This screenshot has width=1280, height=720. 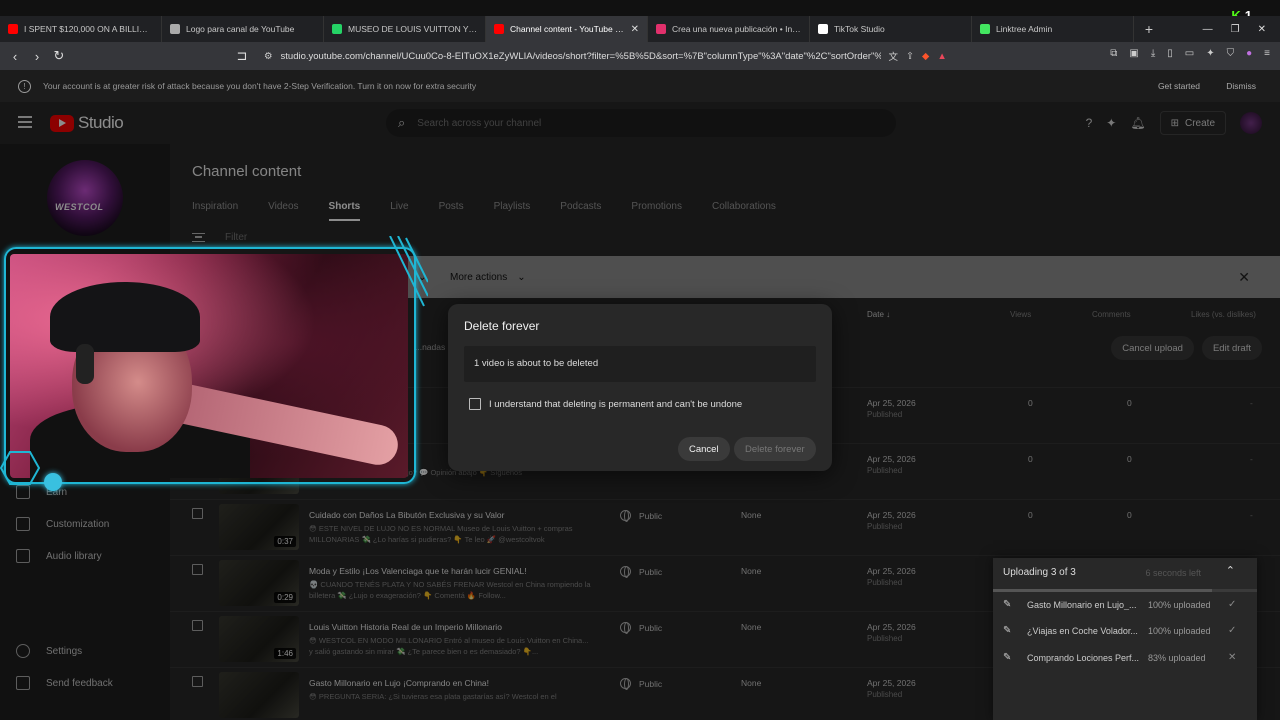 I want to click on delete-forever-button: Delete forever, so click(x=775, y=449).